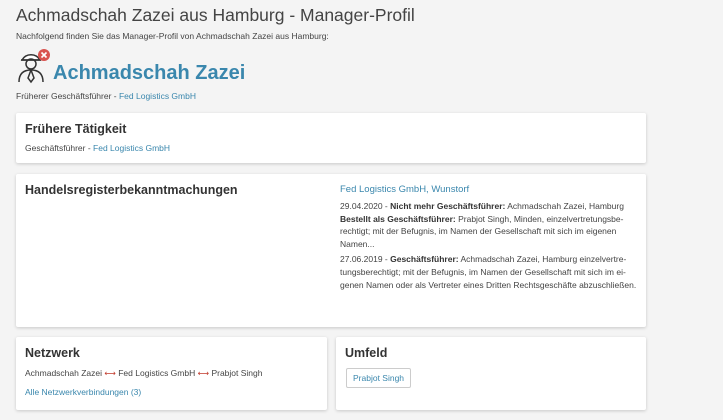 This screenshot has width=723, height=420. I want to click on umfeld-person-chip: Prabjot Singh, so click(379, 378).